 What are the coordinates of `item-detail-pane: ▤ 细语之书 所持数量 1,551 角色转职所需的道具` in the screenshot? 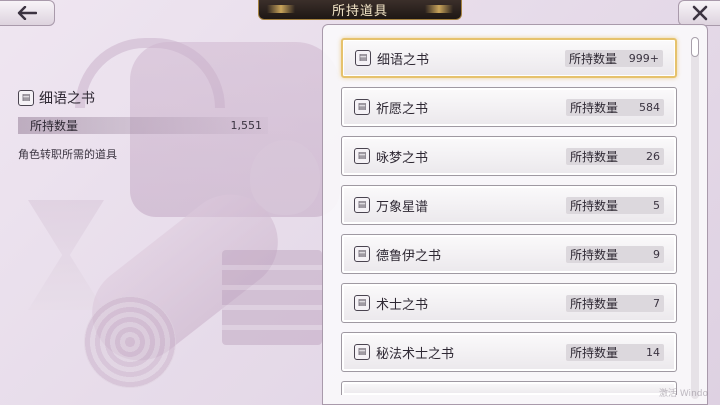 It's located at (143, 125).